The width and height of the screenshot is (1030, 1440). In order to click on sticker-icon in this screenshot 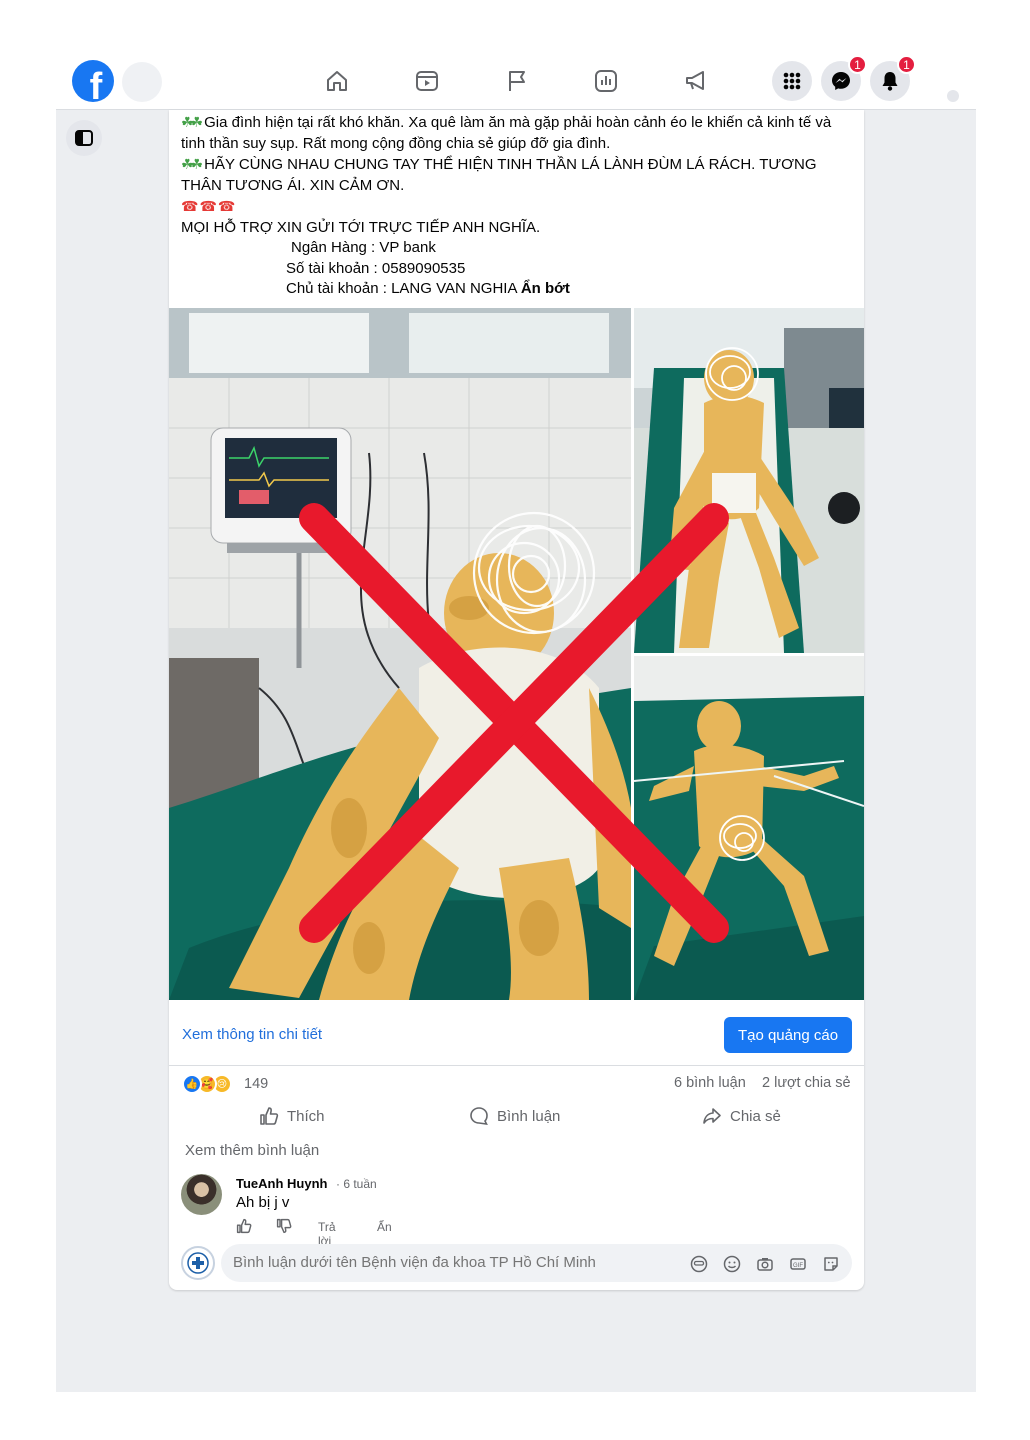, I will do `click(830, 1263)`.